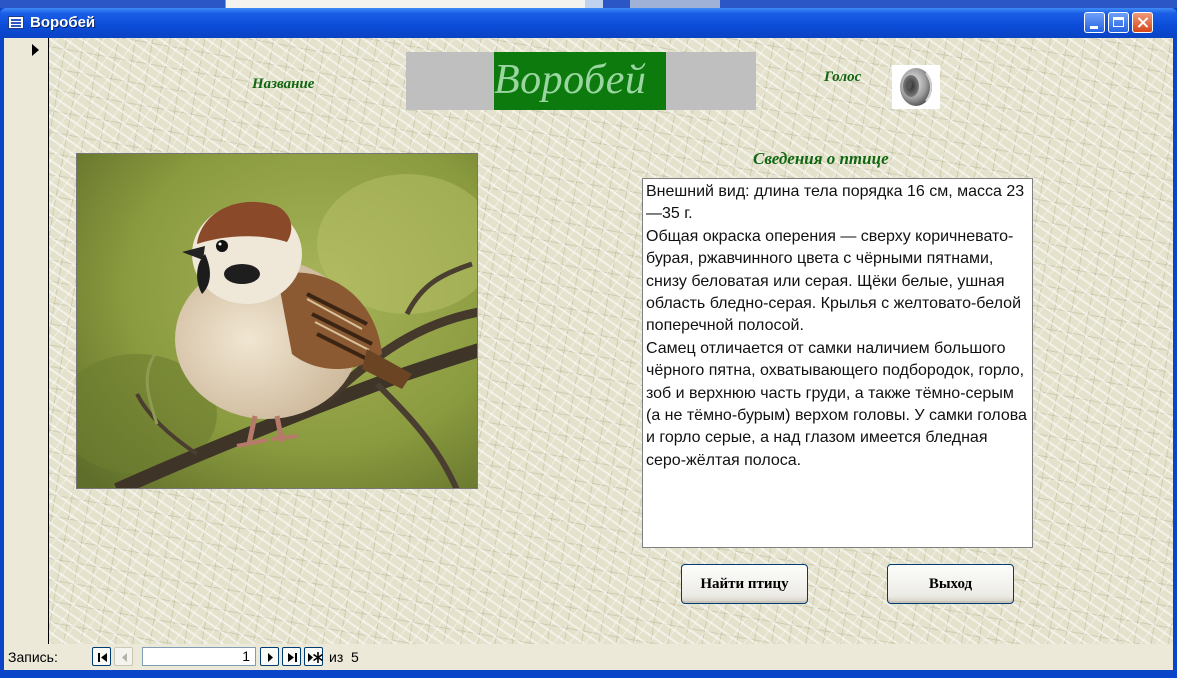  I want to click on previous-record-button, so click(123, 656).